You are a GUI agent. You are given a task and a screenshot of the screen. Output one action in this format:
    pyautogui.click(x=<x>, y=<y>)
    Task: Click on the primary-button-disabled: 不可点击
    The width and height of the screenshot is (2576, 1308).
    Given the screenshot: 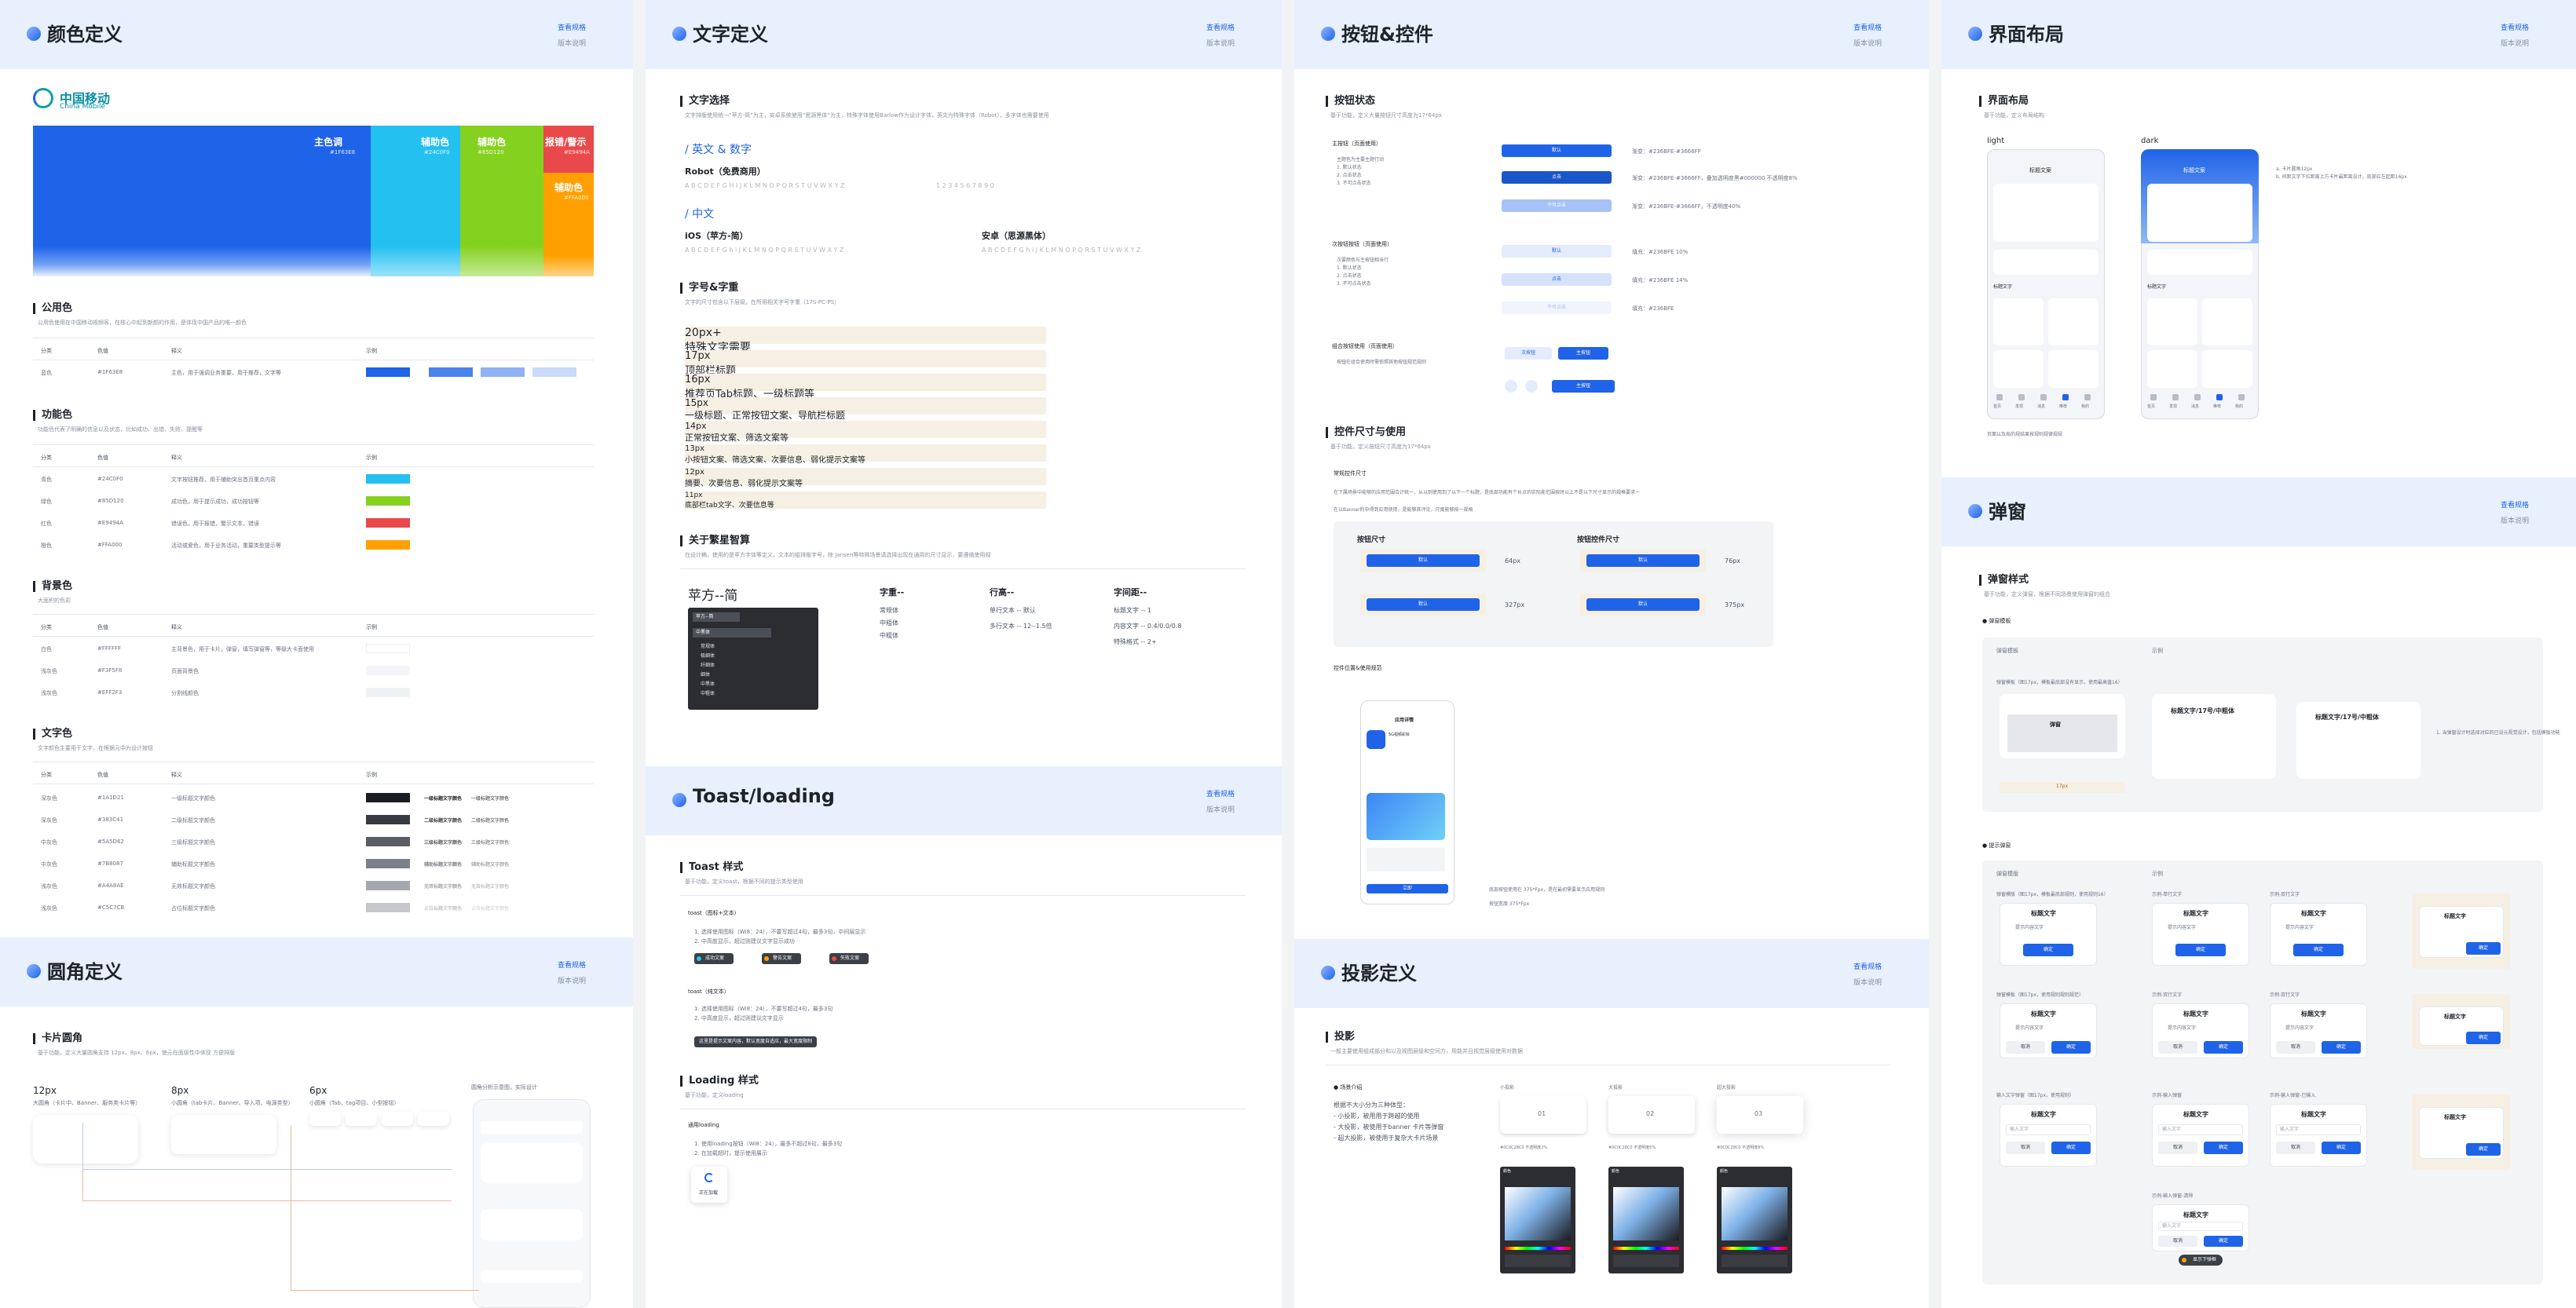 What is the action you would take?
    pyautogui.click(x=1557, y=205)
    